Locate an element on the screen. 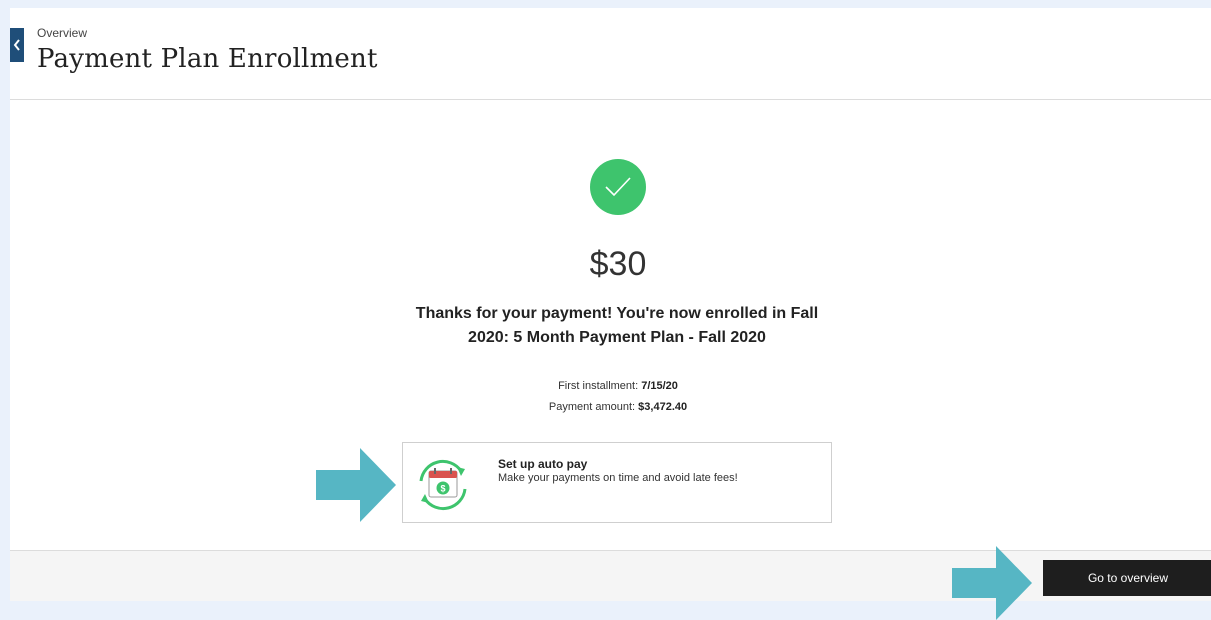 The width and height of the screenshot is (1211, 620). back-button is located at coordinates (17, 45).